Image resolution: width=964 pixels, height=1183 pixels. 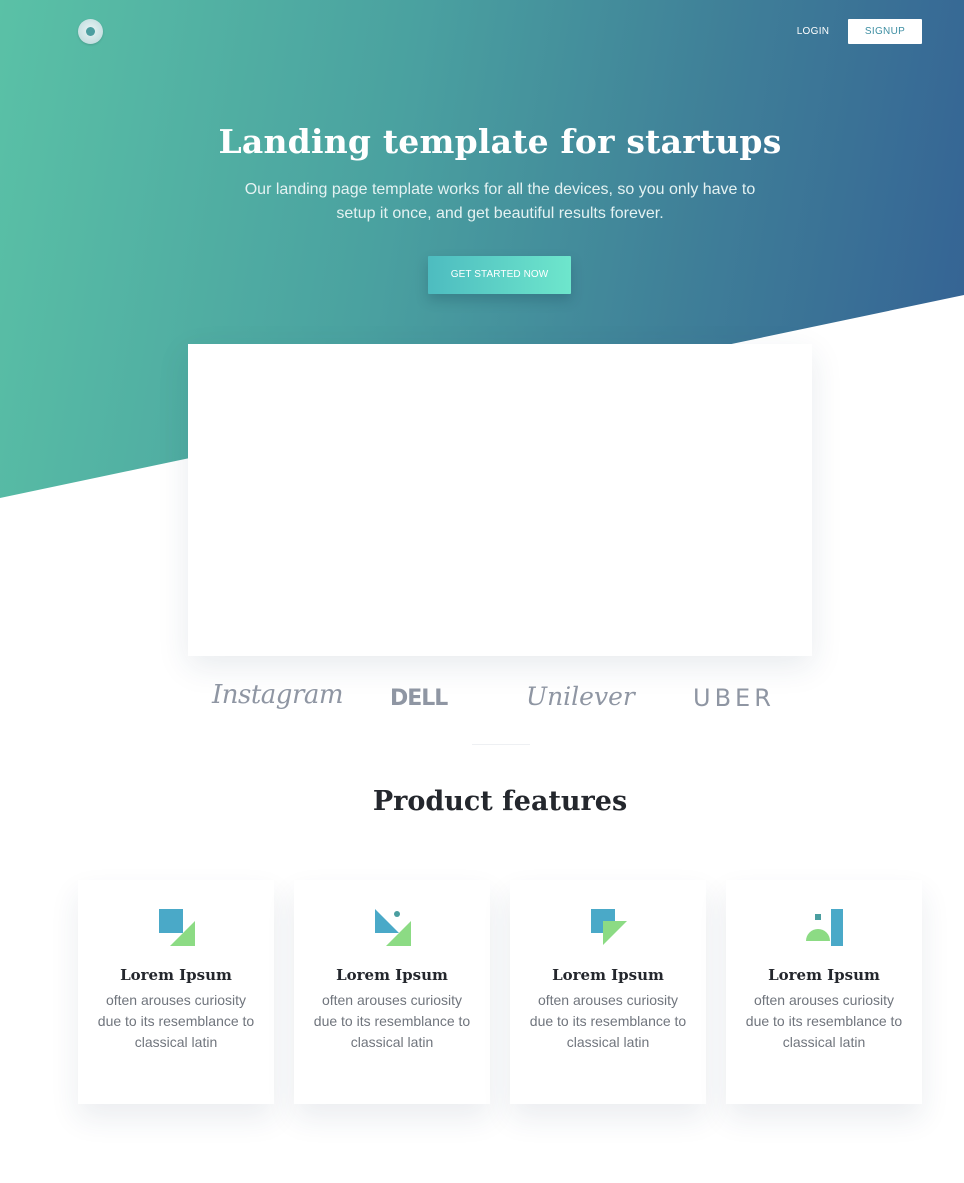 I want to click on dell-logo: DELL, so click(x=419, y=698).